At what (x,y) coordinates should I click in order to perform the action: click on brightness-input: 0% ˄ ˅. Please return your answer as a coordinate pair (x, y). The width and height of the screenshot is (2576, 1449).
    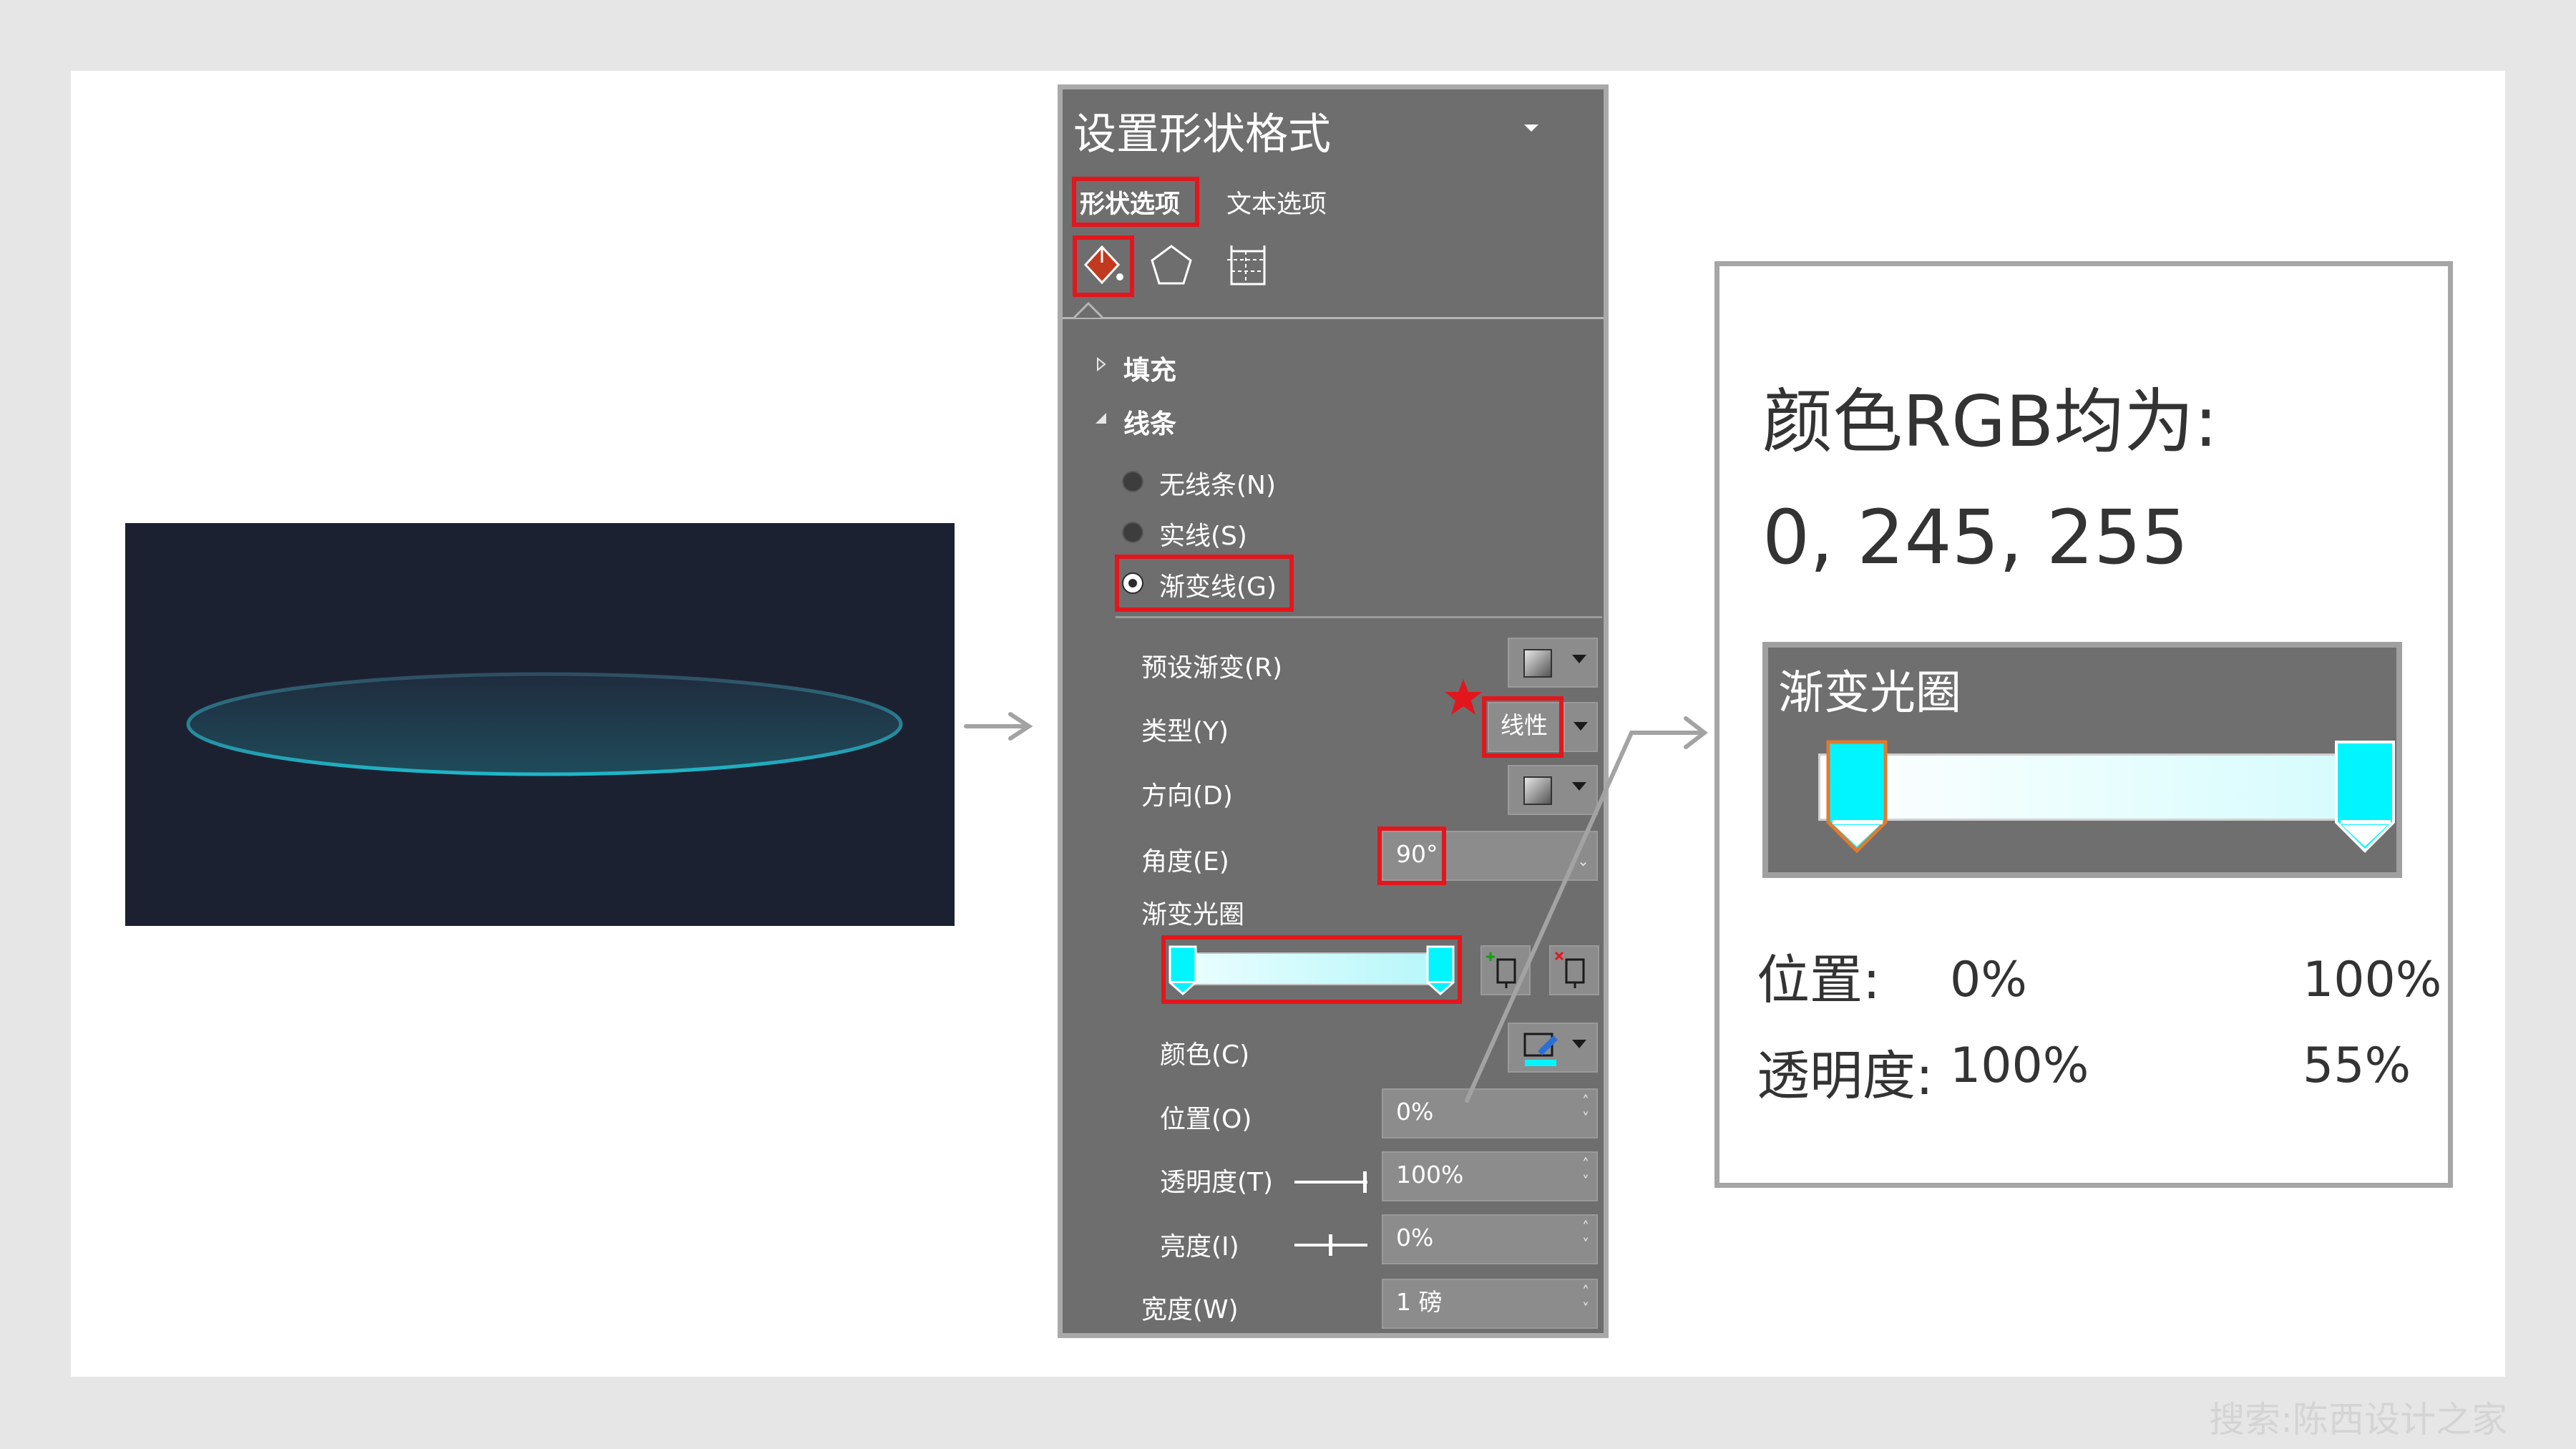
    Looking at the image, I should click on (1490, 1239).